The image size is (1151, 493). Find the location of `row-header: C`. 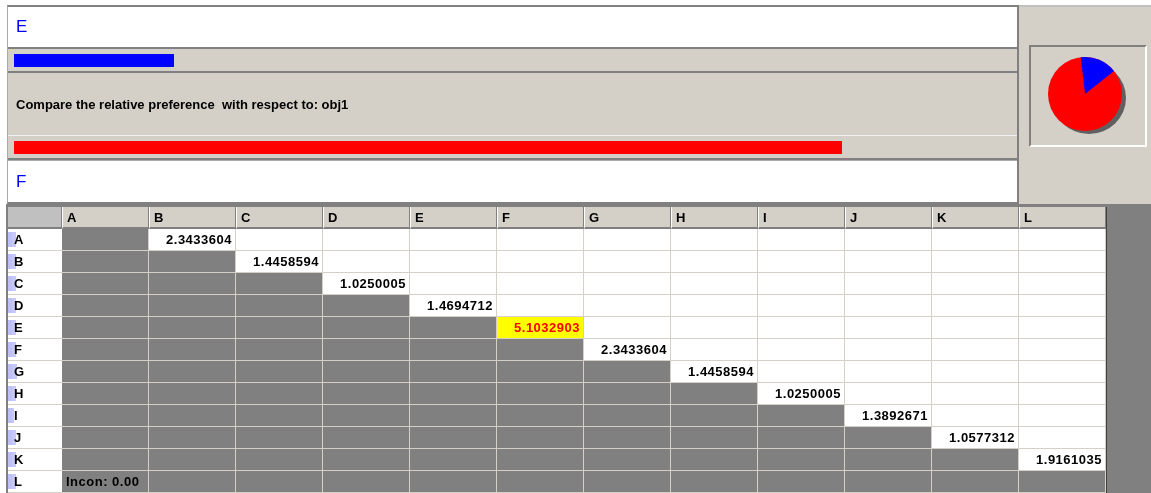

row-header: C is located at coordinates (35, 284).